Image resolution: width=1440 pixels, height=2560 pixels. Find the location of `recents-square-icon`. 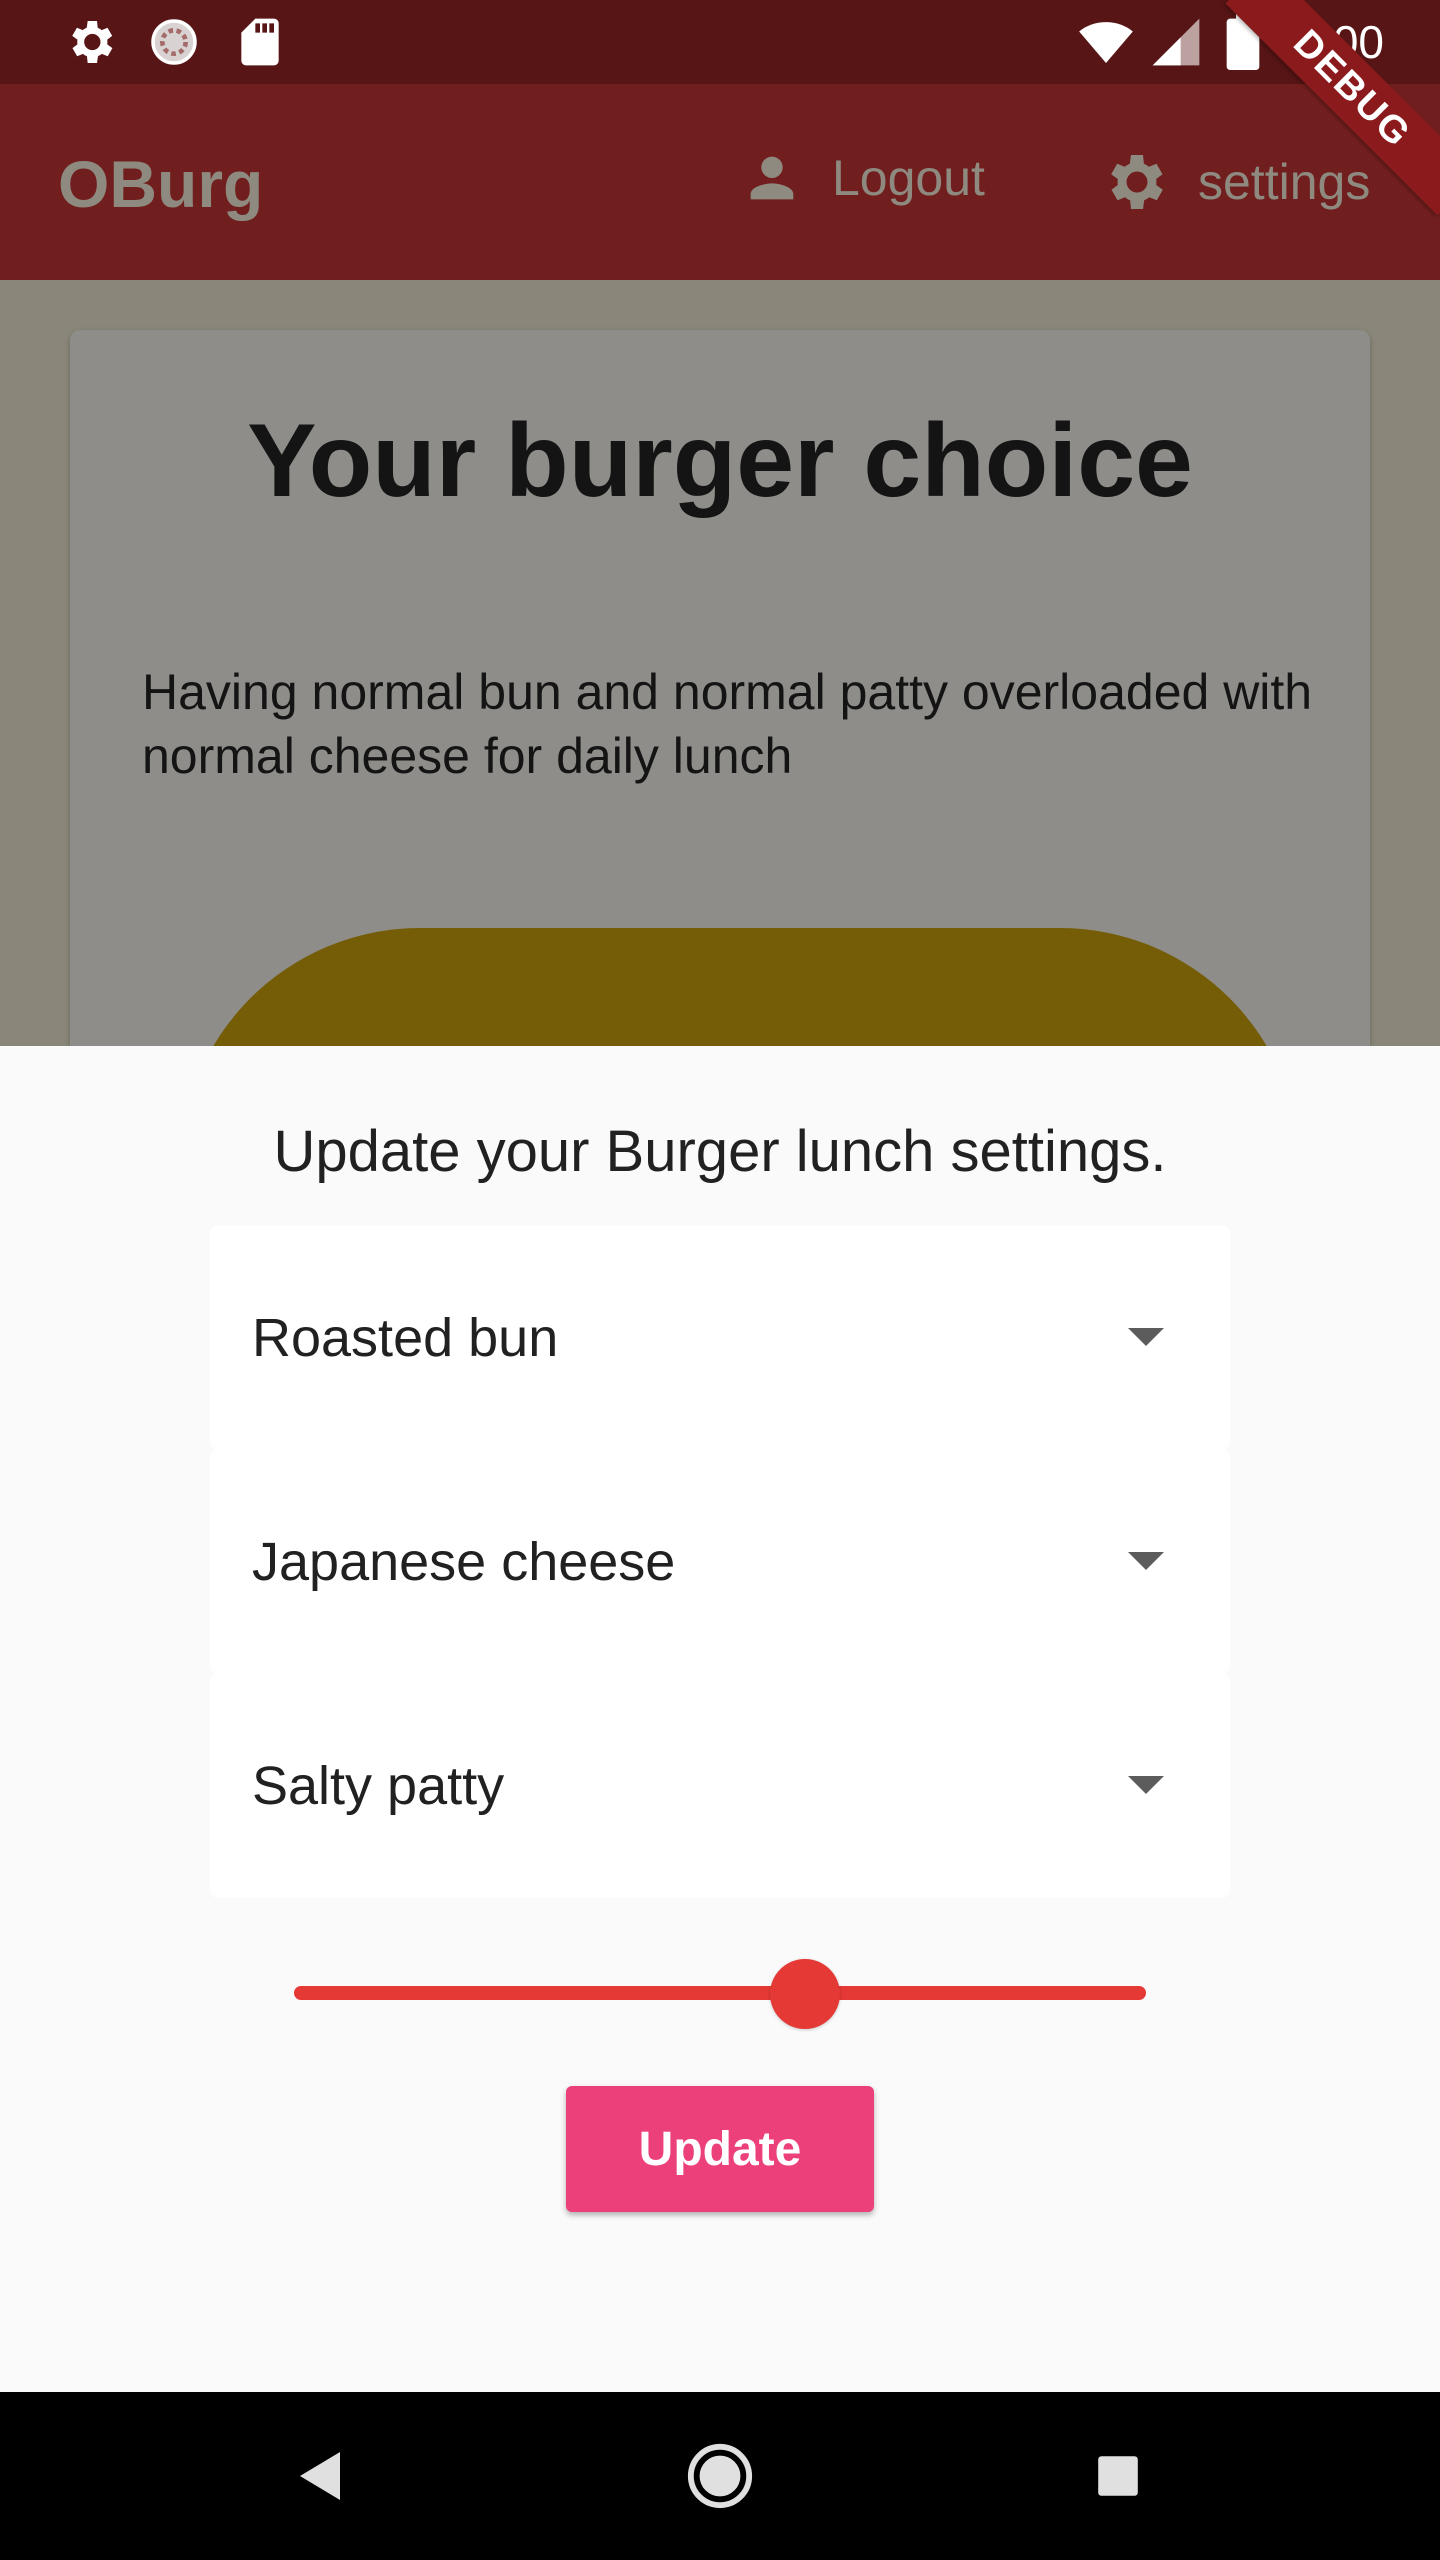

recents-square-icon is located at coordinates (1118, 2476).